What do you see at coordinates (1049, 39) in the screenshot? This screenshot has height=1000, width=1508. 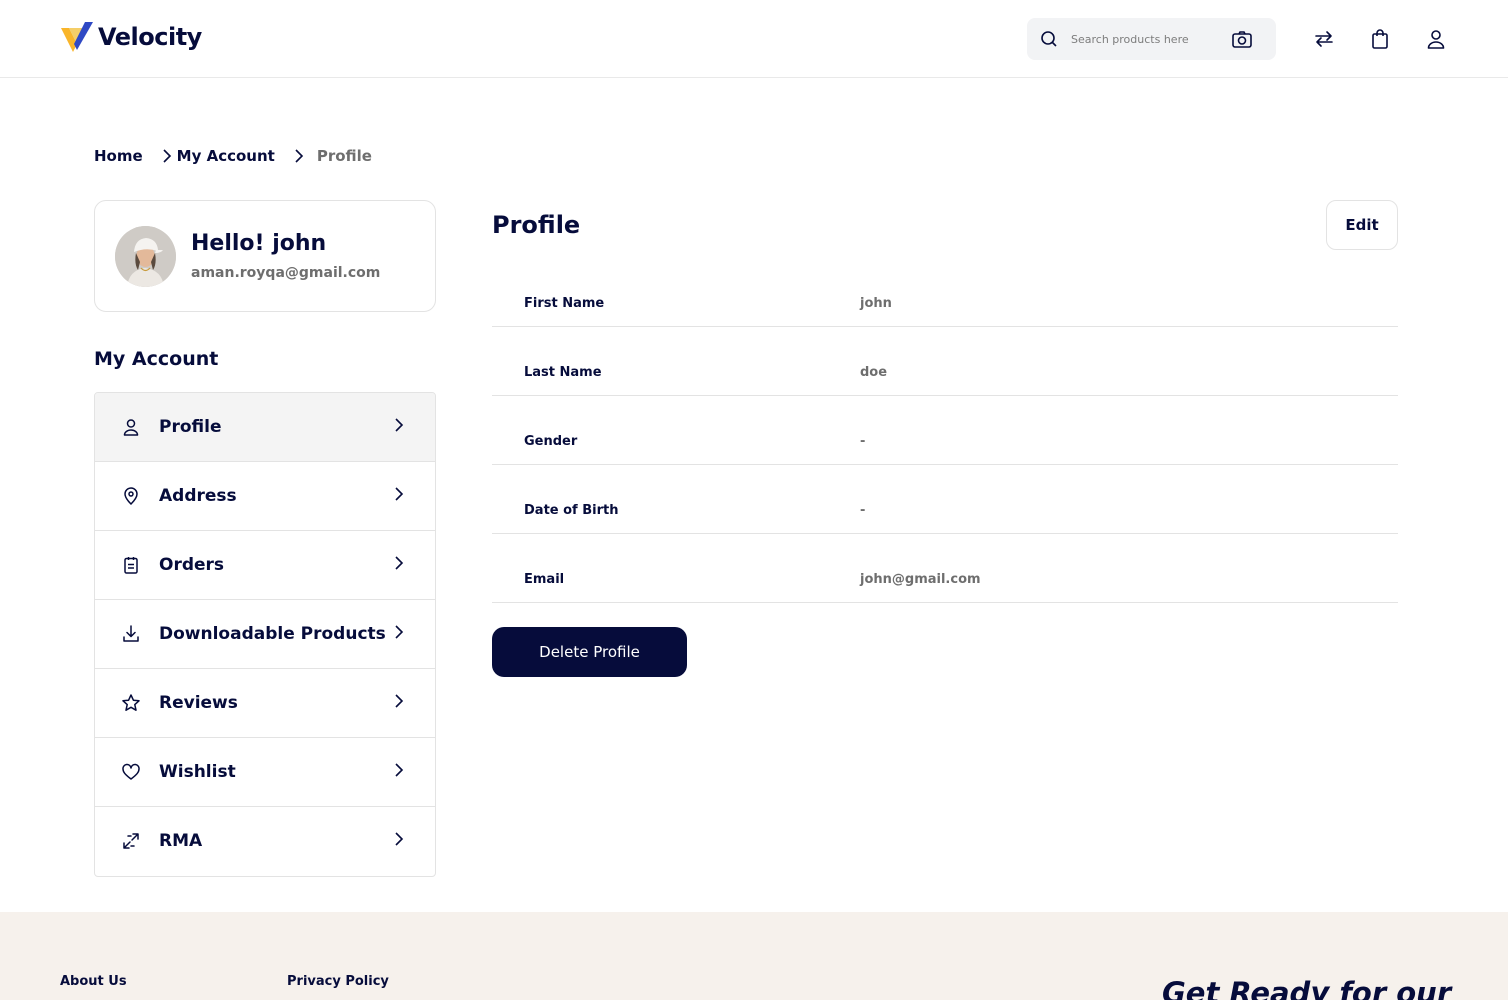 I see `search-icon` at bounding box center [1049, 39].